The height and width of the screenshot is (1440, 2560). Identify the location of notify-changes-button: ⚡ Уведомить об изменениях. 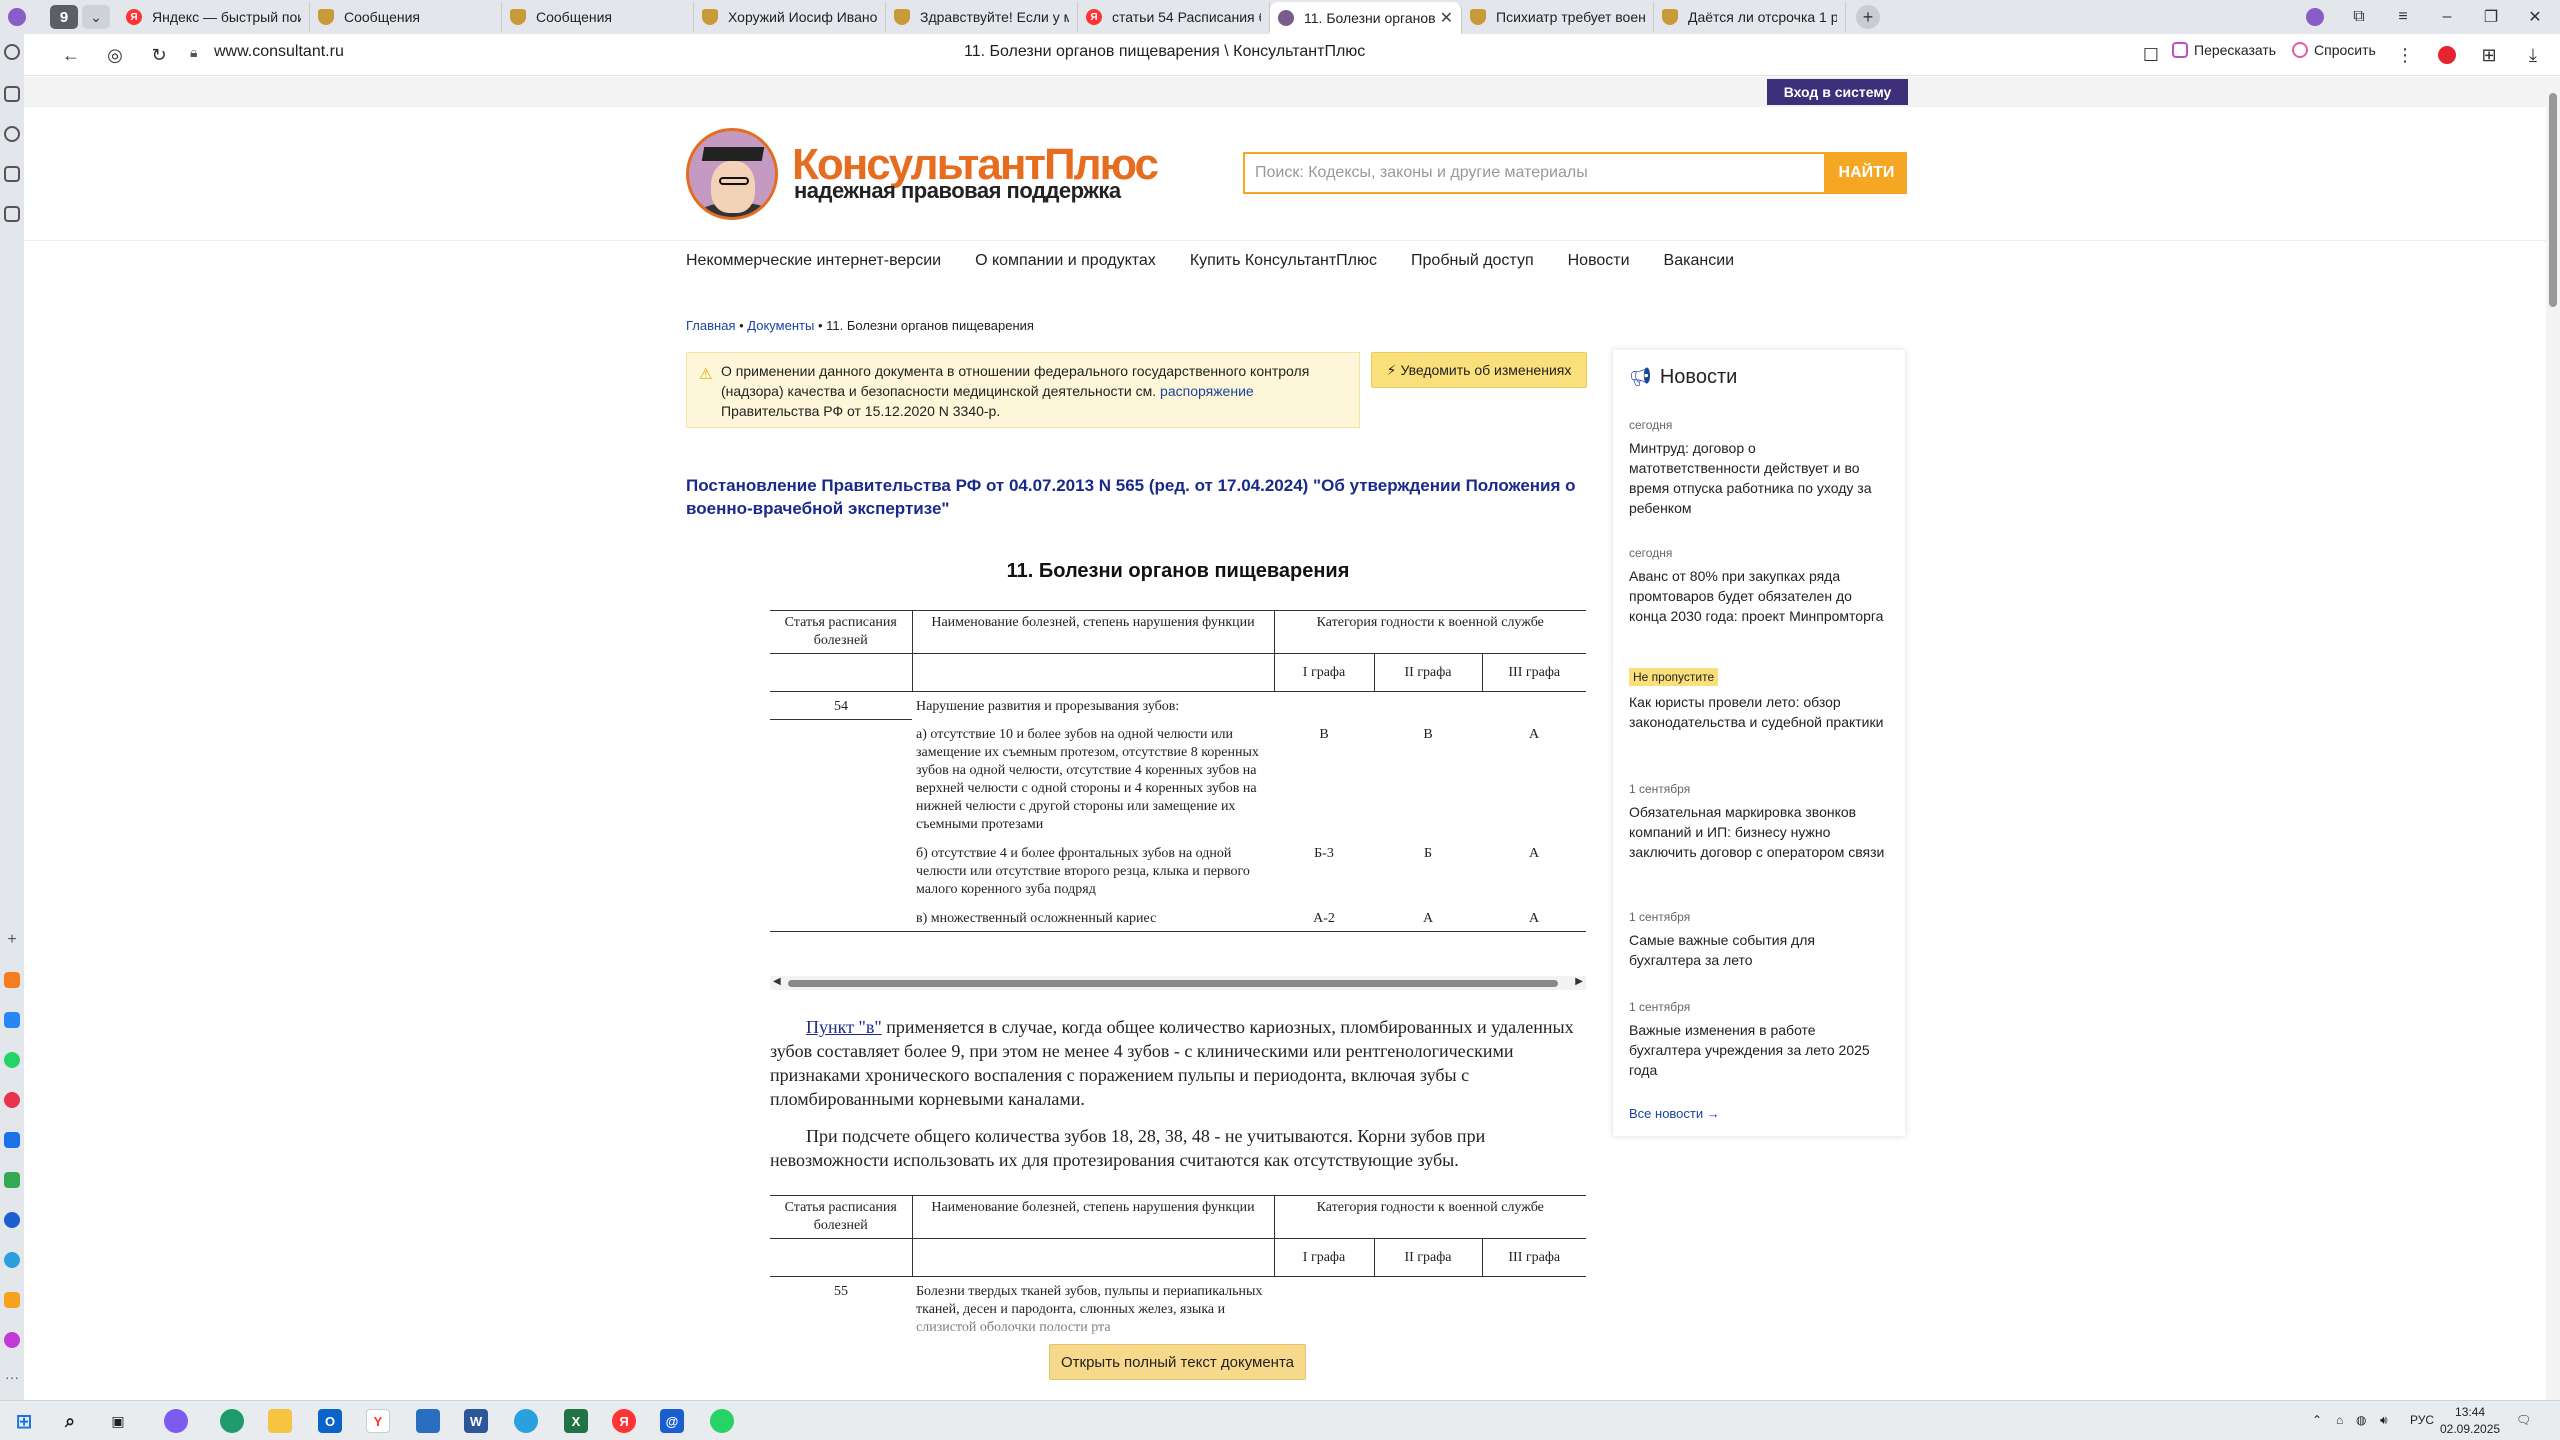
(1479, 370).